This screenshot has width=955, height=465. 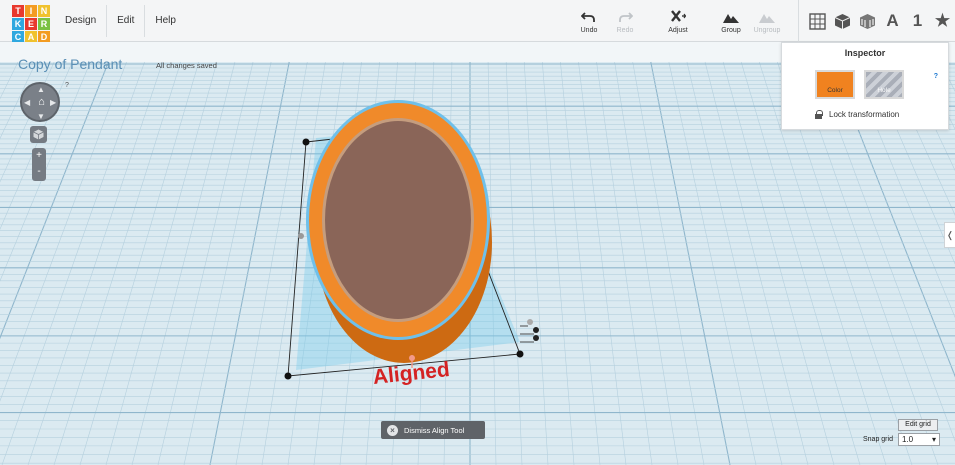 I want to click on redo-icon, so click(x=626, y=17).